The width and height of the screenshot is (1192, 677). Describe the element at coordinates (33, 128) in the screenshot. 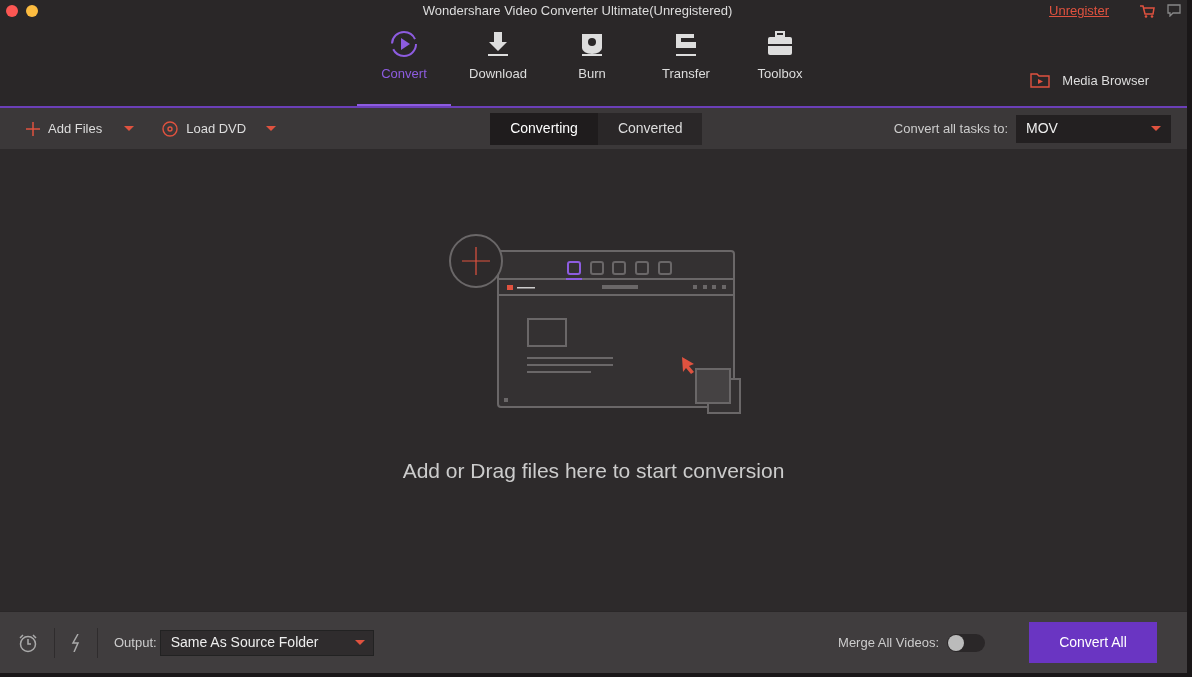

I see `plus-icon` at that location.